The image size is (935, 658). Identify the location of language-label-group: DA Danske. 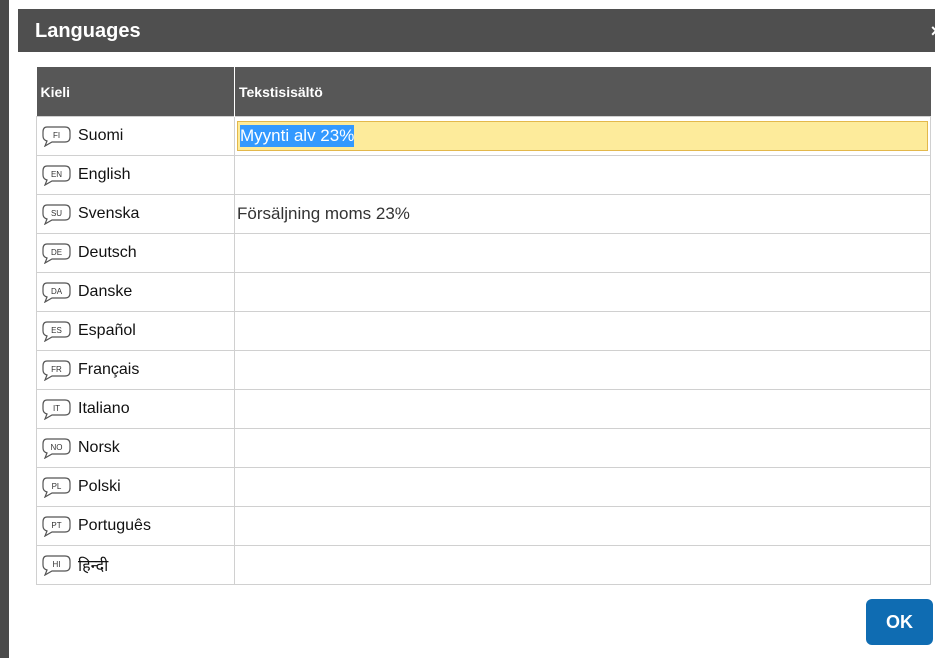
(135, 292).